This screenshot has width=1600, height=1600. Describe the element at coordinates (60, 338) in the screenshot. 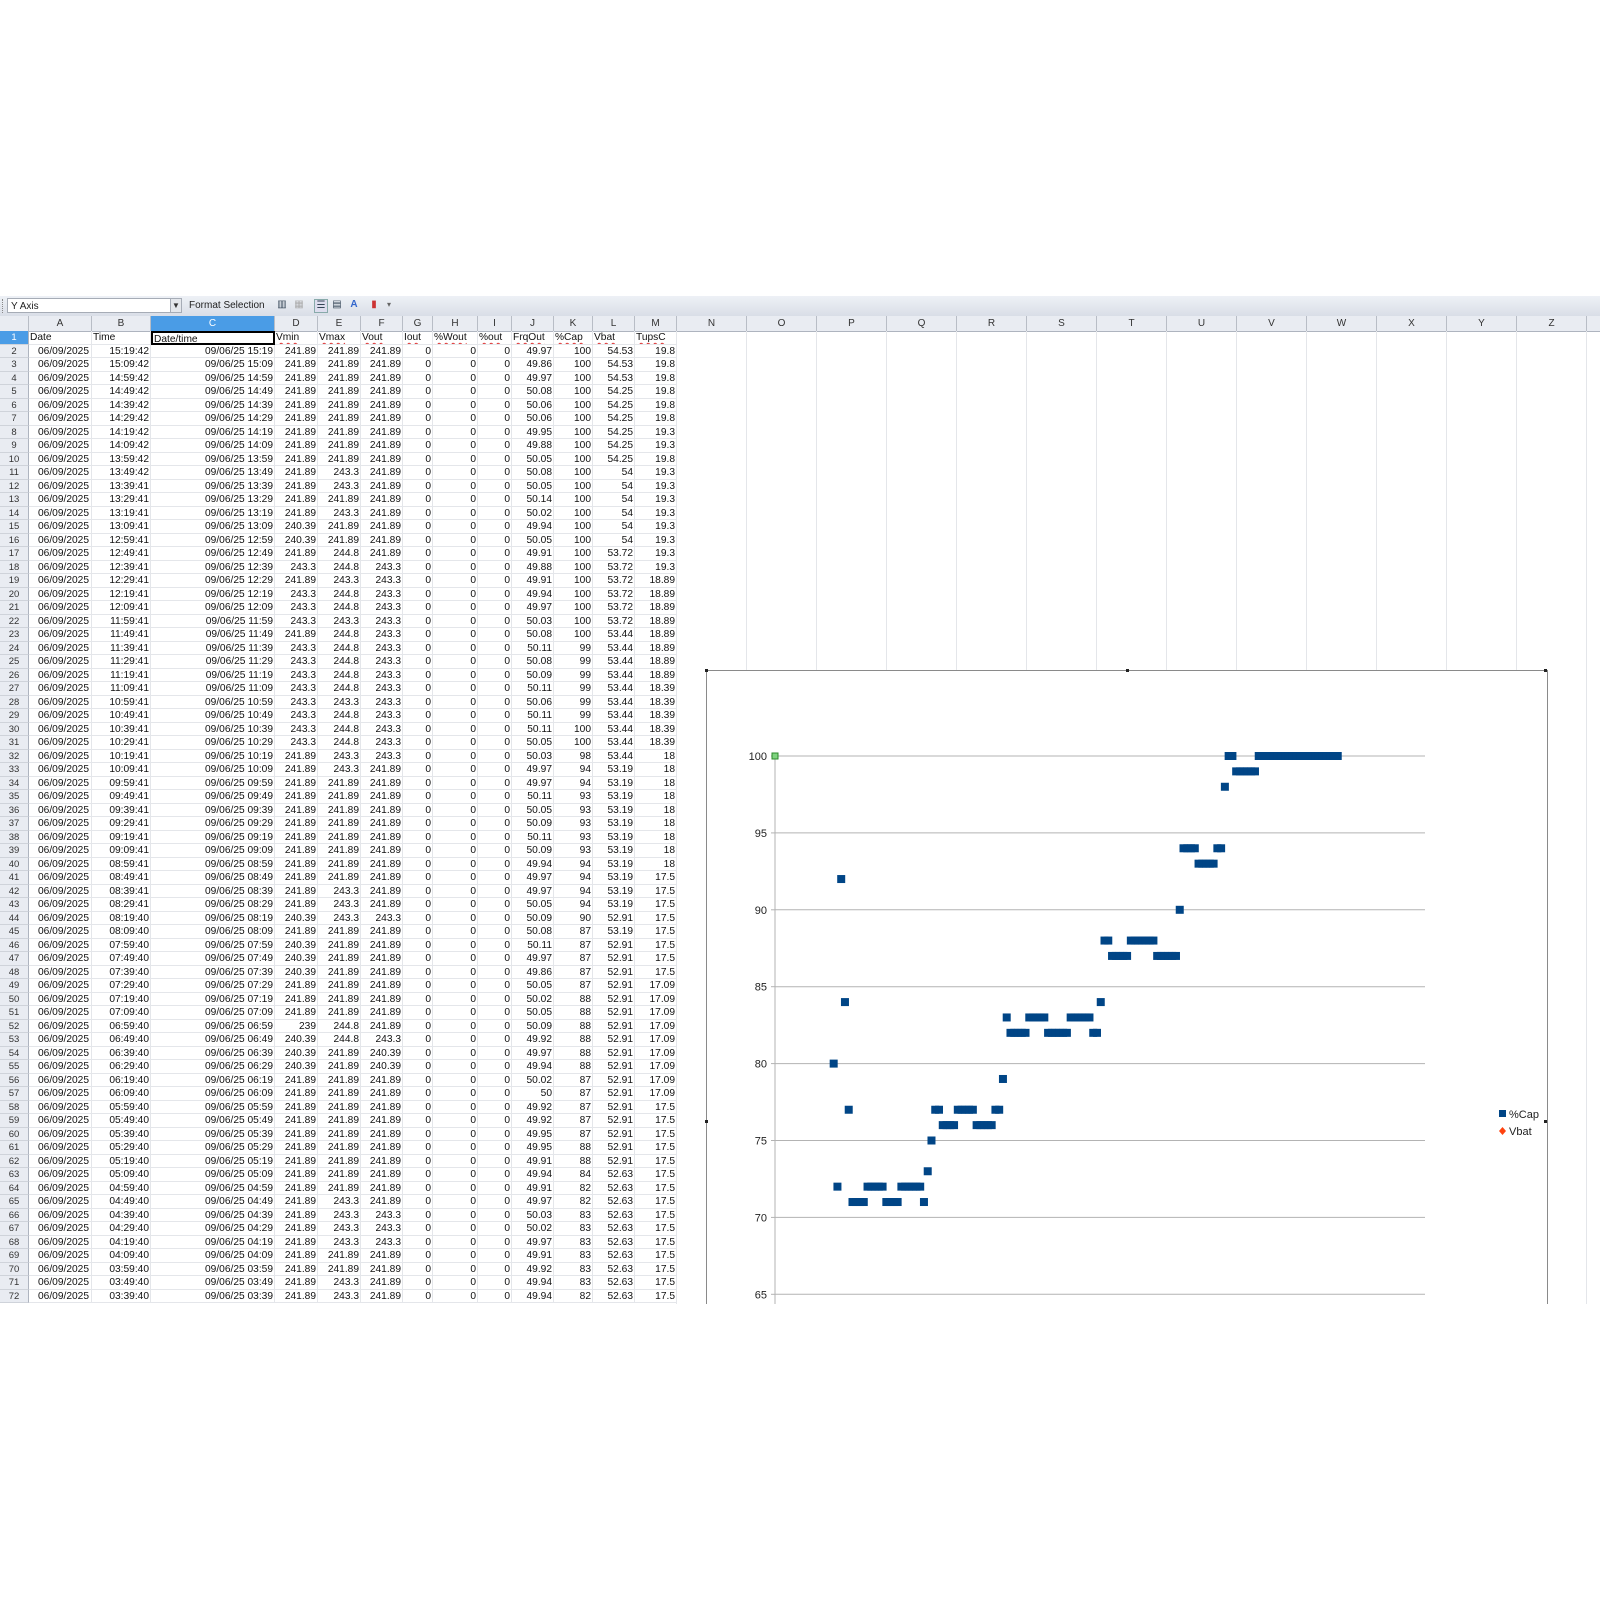

I see `column-title-cell: Date` at that location.